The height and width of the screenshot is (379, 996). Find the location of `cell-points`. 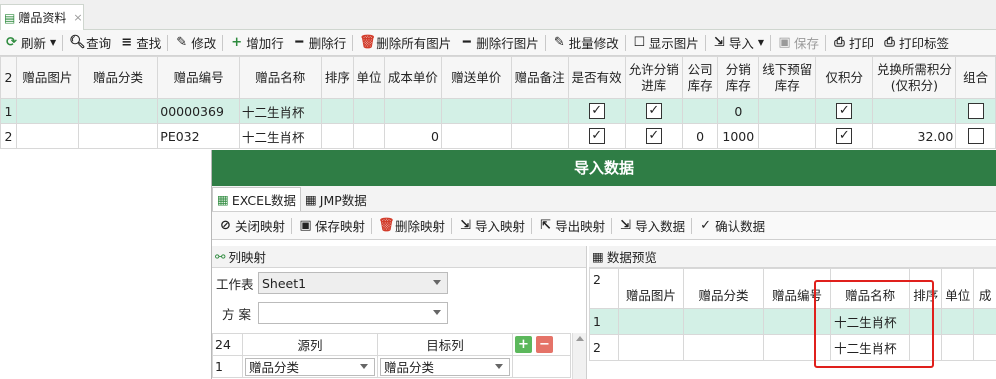

cell-points is located at coordinates (914, 111).